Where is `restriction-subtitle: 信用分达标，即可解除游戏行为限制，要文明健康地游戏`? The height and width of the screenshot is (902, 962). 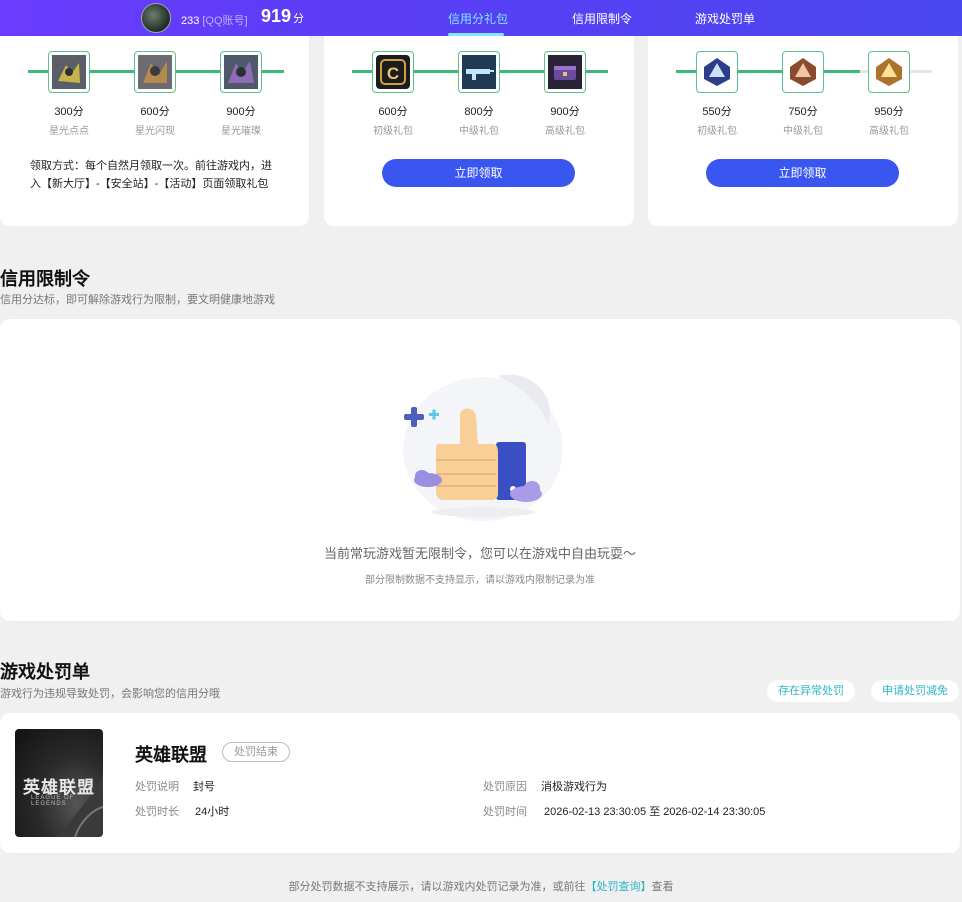
restriction-subtitle: 信用分达标，即可解除游戏行为限制，要文明健康地游戏 is located at coordinates (137, 300).